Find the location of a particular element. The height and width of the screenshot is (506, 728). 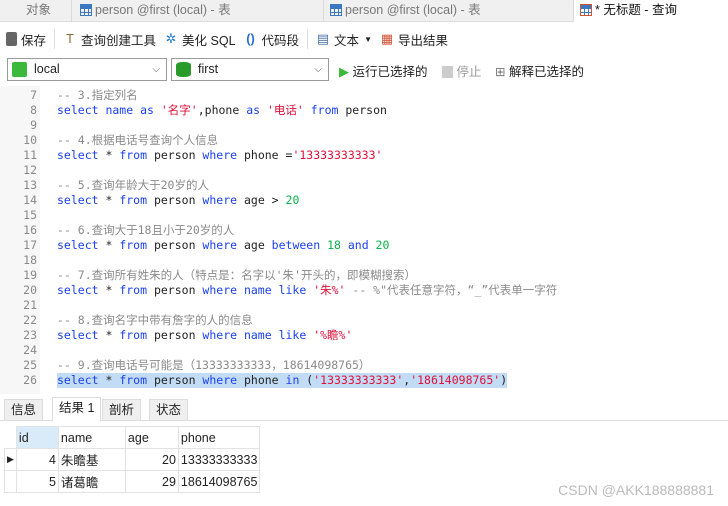

token-kw: and is located at coordinates (361, 245).